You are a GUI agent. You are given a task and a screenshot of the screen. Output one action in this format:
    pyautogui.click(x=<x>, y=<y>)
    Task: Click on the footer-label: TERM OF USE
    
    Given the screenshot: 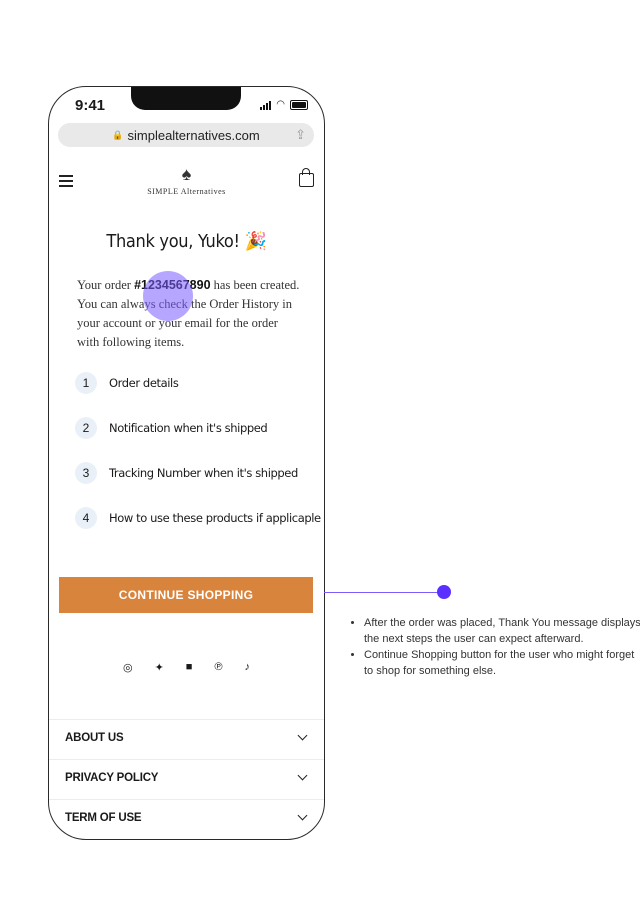 What is the action you would take?
    pyautogui.click(x=103, y=818)
    